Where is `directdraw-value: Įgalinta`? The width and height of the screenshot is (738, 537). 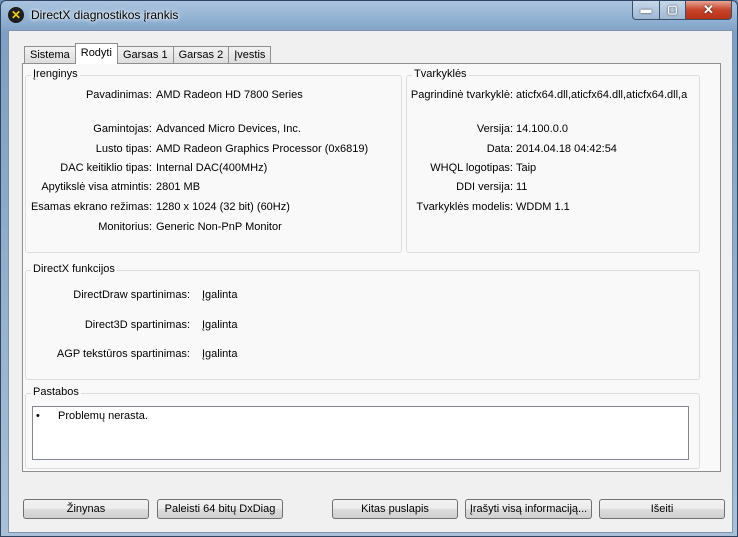 directdraw-value: Įgalinta is located at coordinates (220, 295).